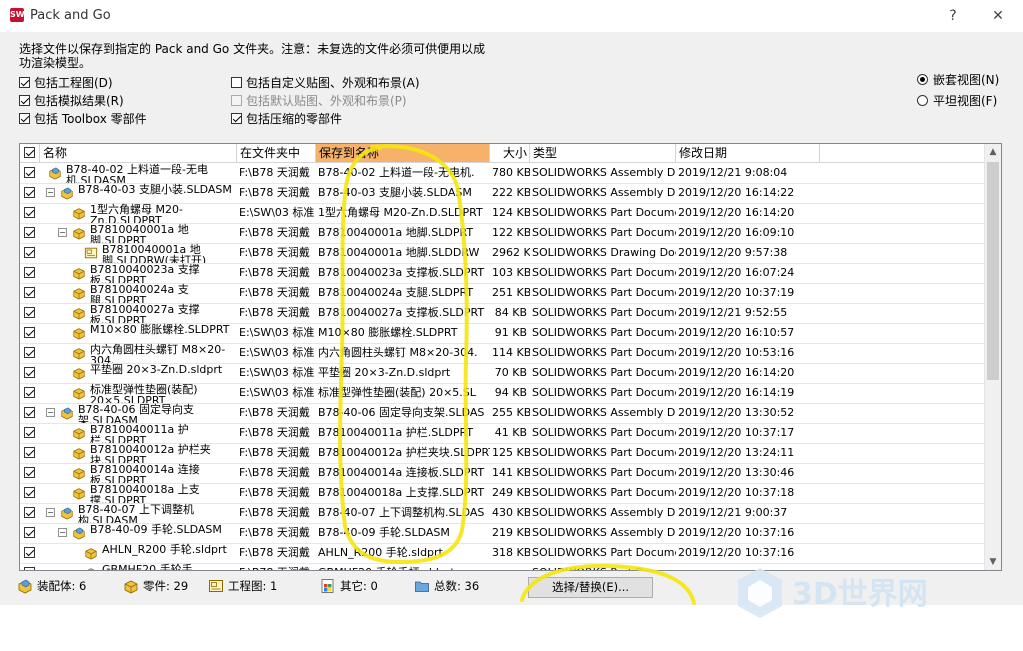 The image size is (1023, 651). Describe the element at coordinates (748, 153) in the screenshot. I see `column-modified: 修改日期` at that location.